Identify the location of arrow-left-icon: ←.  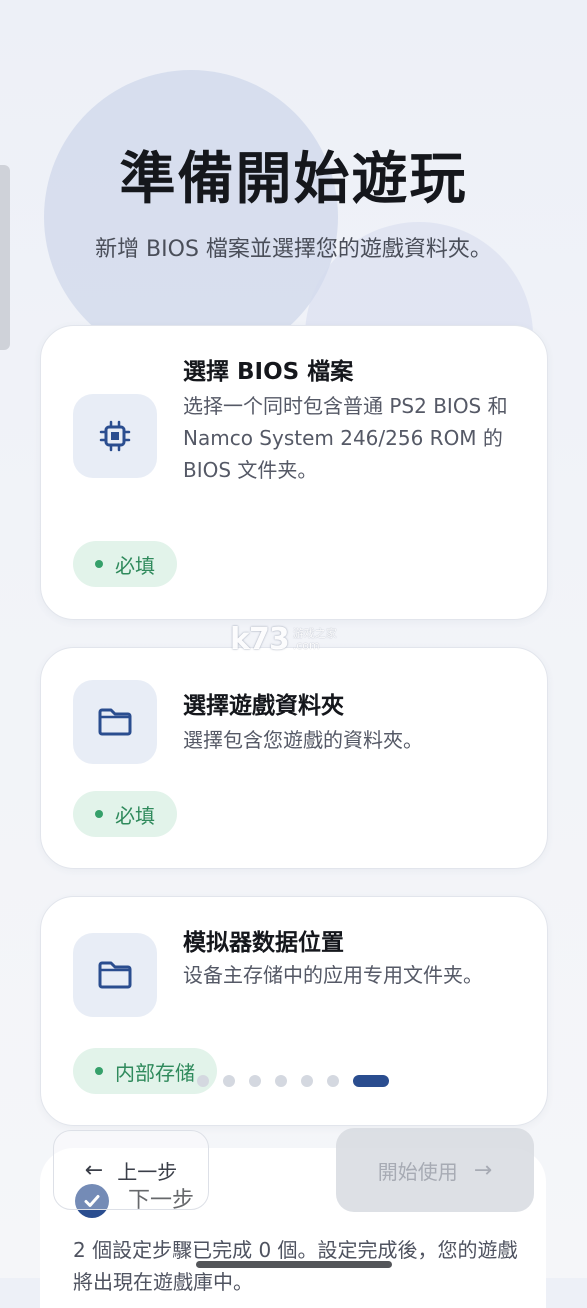
(94, 1170).